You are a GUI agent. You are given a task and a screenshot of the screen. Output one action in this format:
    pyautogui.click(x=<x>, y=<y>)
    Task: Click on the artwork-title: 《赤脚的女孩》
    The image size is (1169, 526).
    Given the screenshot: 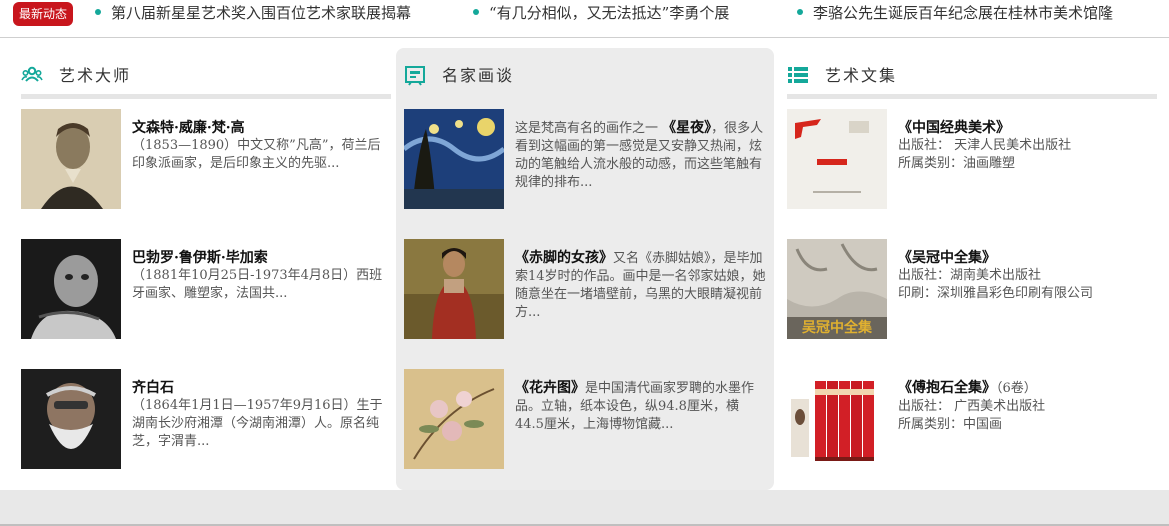 What is the action you would take?
    pyautogui.click(x=564, y=258)
    